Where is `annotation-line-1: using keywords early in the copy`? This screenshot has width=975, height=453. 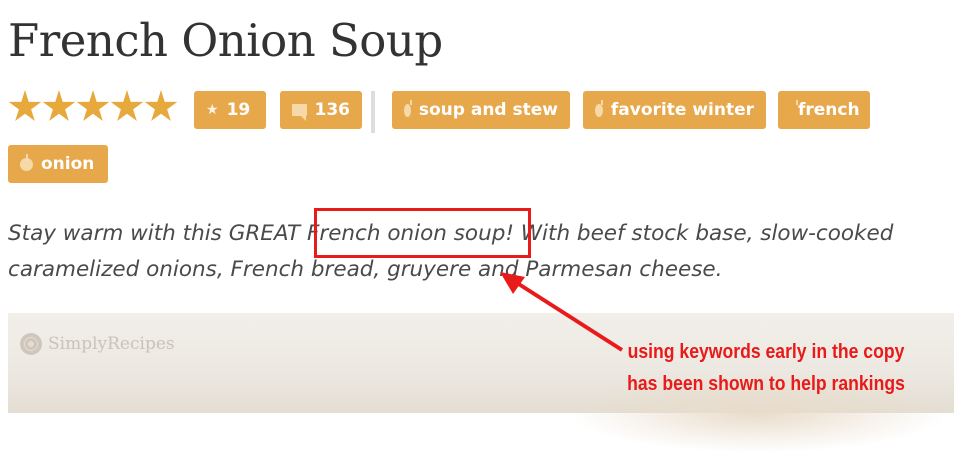
annotation-line-1: using keywords early in the copy is located at coordinates (766, 352).